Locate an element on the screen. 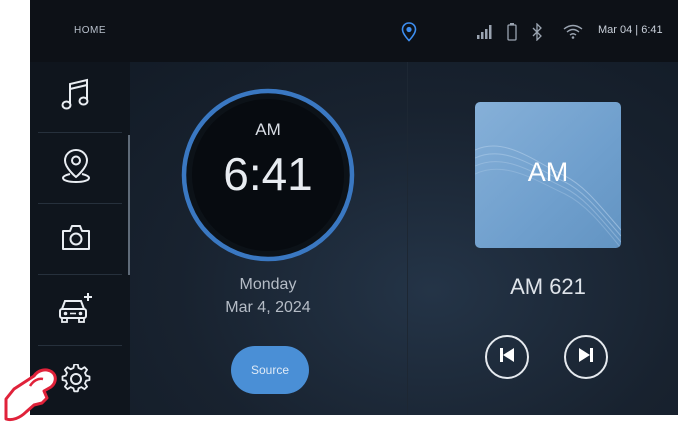 This screenshot has height=434, width=678. music-note-icon is located at coordinates (76, 97).